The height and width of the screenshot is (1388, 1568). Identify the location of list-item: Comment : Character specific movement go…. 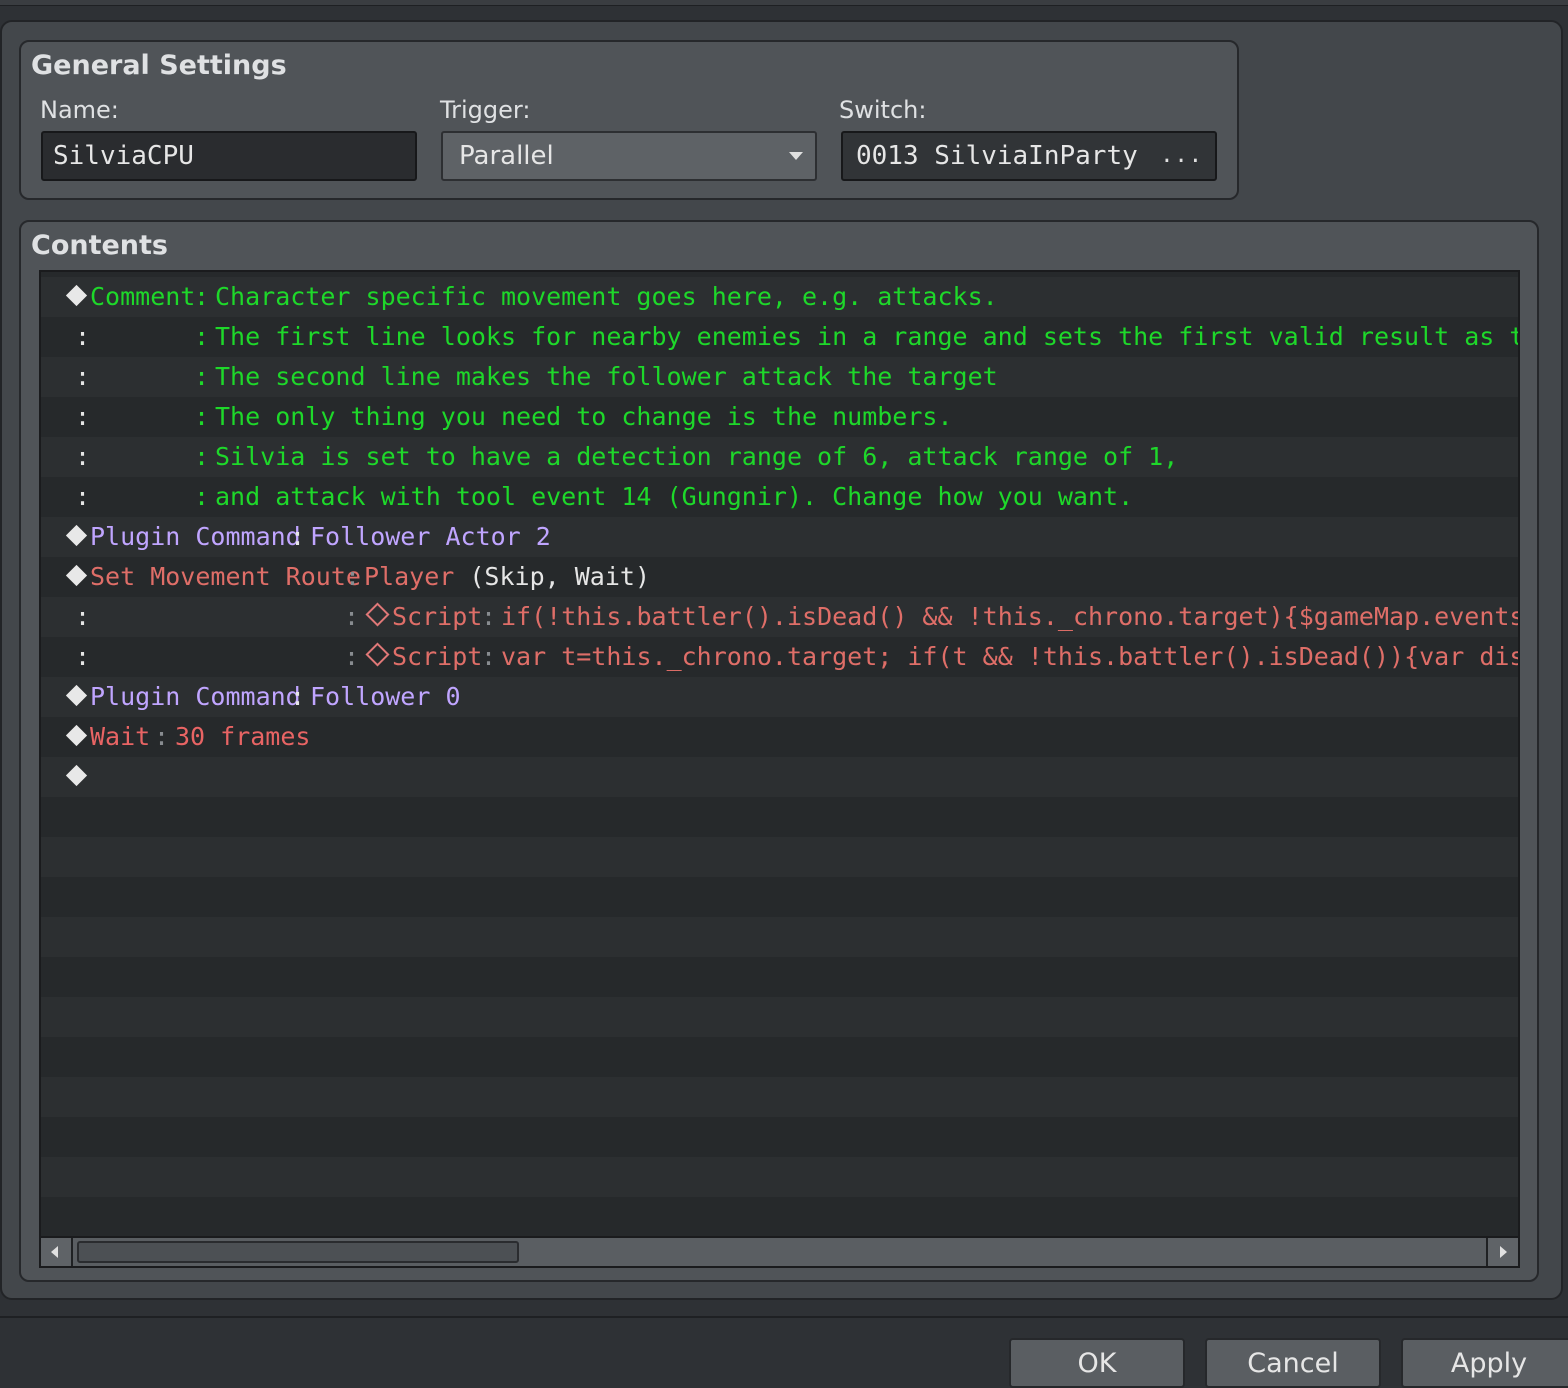
(779, 297).